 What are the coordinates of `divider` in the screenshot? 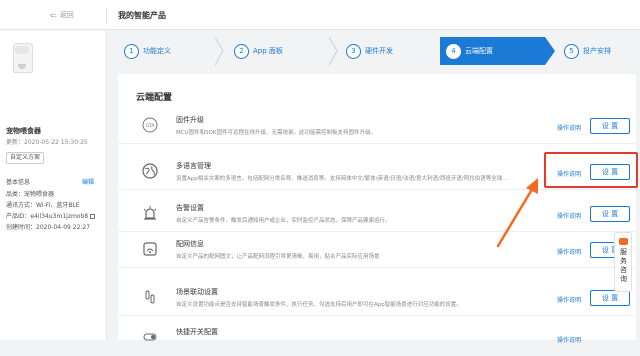 It's located at (106, 16).